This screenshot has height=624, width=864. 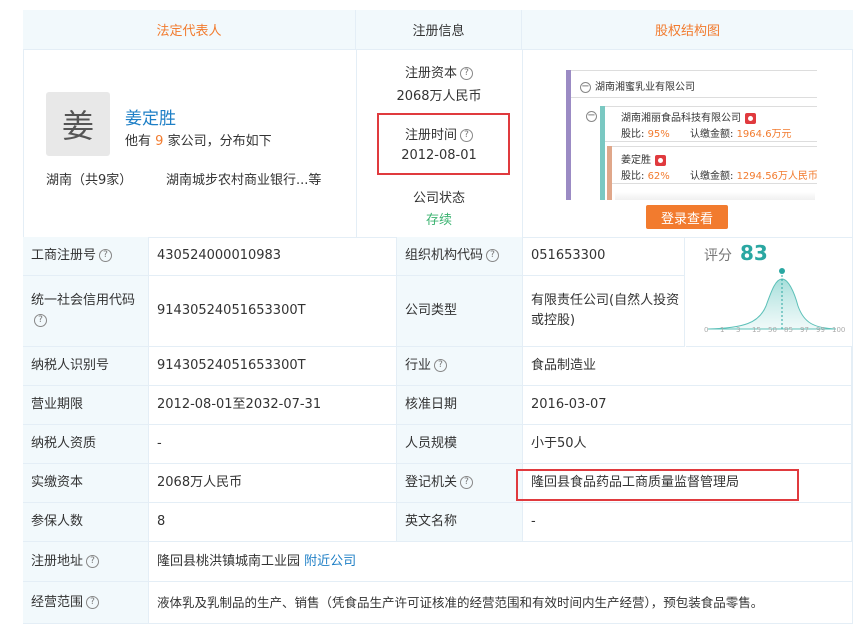 What do you see at coordinates (159, 141) in the screenshot?
I see `company-count: 9` at bounding box center [159, 141].